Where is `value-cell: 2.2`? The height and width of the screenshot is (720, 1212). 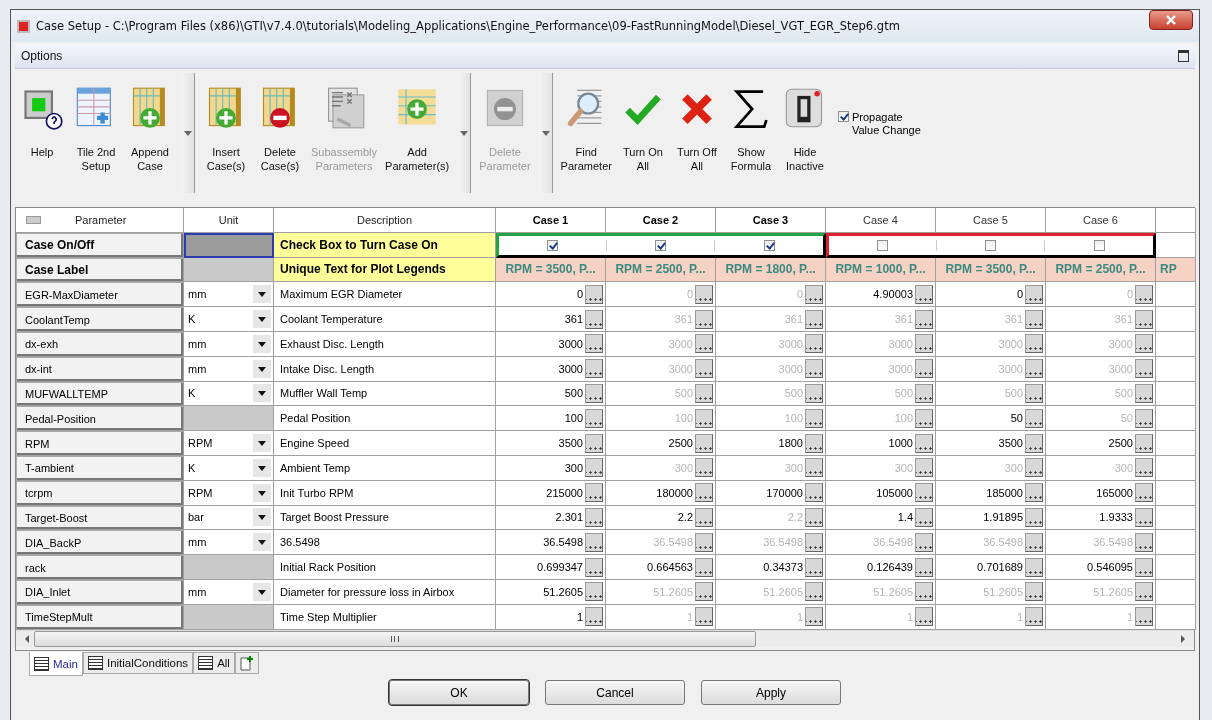 value-cell: 2.2 is located at coordinates (685, 517).